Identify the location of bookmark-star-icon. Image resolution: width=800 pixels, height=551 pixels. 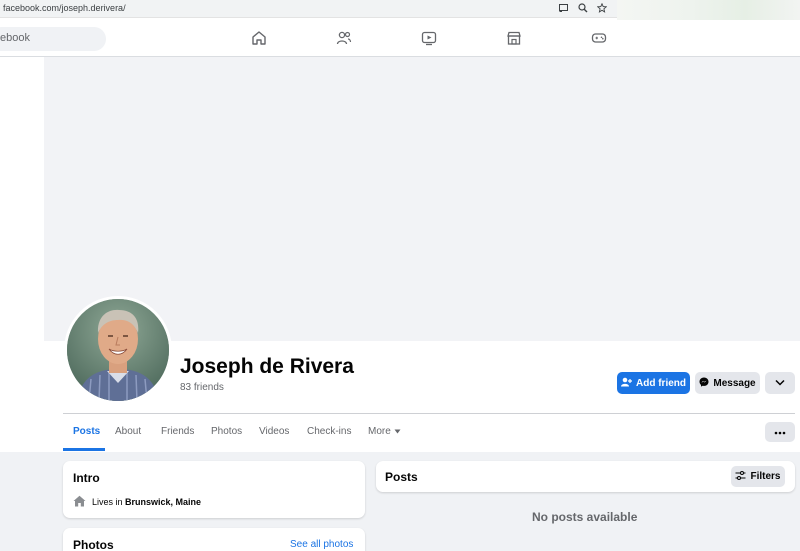
(601, 7).